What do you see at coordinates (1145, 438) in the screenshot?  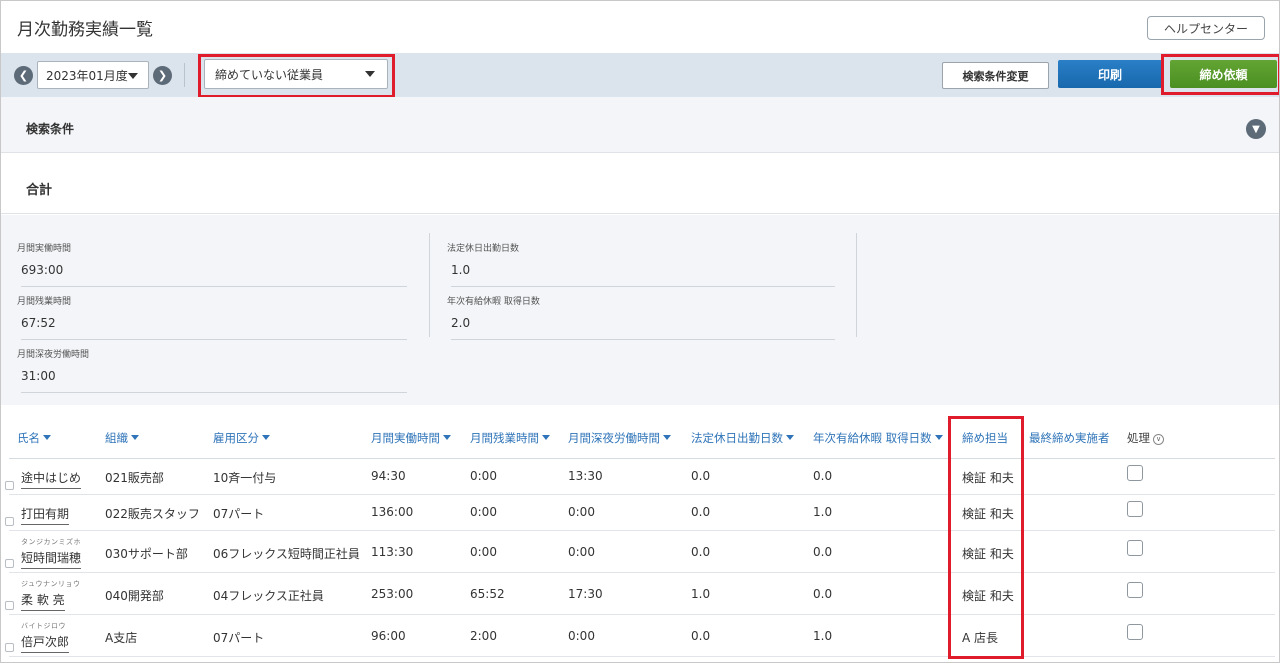 I see `column-header-action: 処理 ∨` at bounding box center [1145, 438].